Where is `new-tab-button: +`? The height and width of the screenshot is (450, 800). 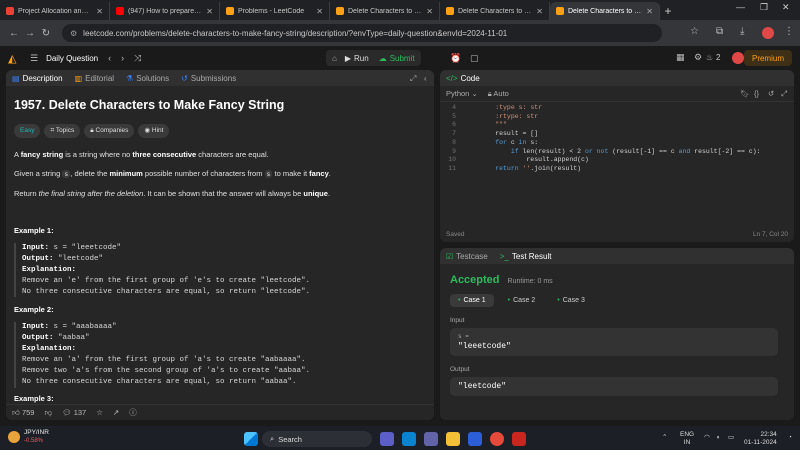 new-tab-button: + is located at coordinates (668, 11).